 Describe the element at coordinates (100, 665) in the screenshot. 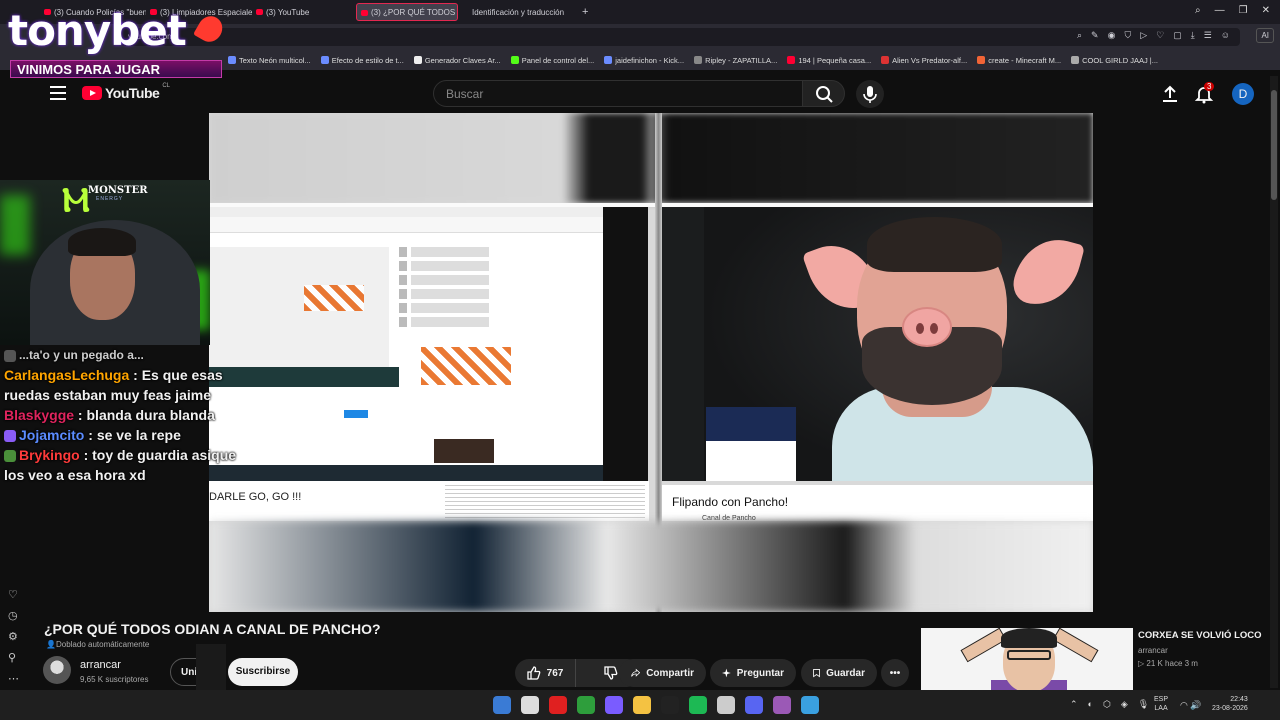

I see `channel-name: arrancar` at that location.